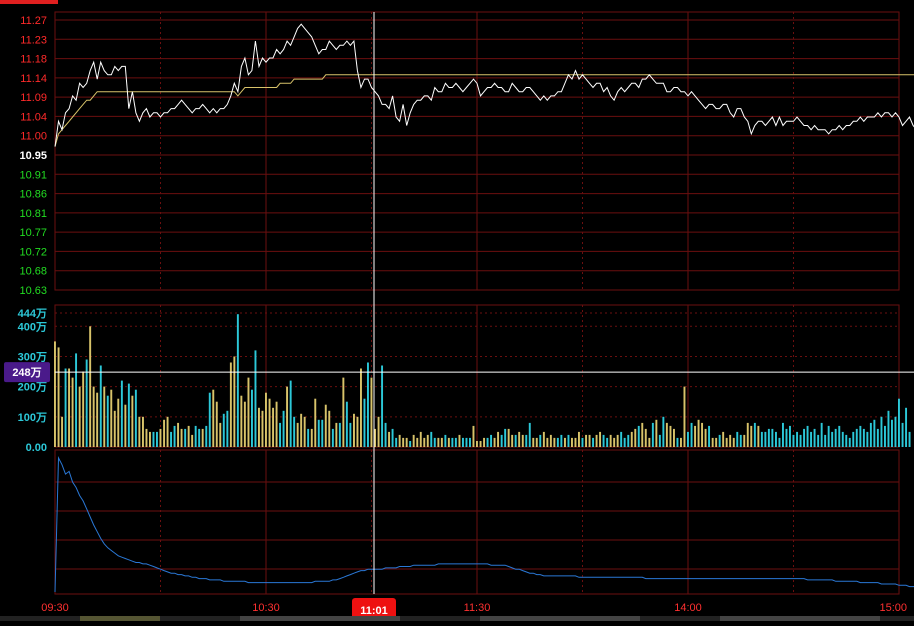  Describe the element at coordinates (33, 233) in the screenshot. I see `price-tick-label: 10.77` at that location.